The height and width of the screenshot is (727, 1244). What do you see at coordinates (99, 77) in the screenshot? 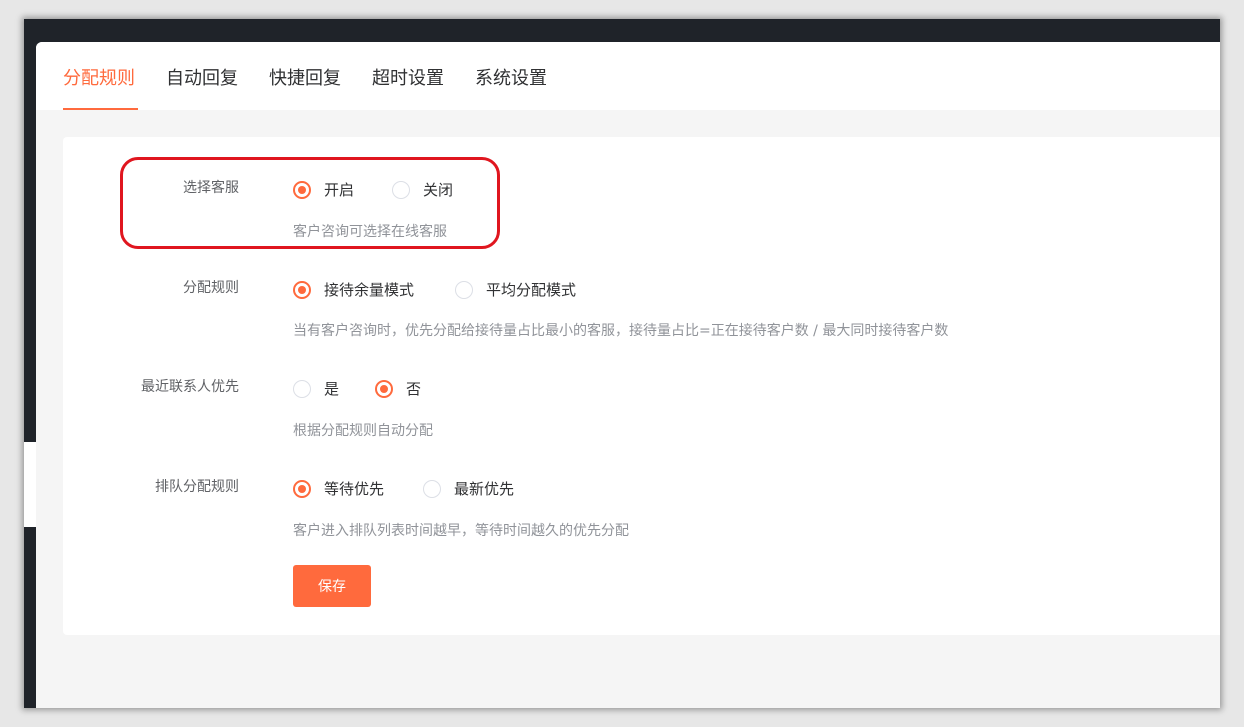
I see `tab-assign-rule: 分配规则` at bounding box center [99, 77].